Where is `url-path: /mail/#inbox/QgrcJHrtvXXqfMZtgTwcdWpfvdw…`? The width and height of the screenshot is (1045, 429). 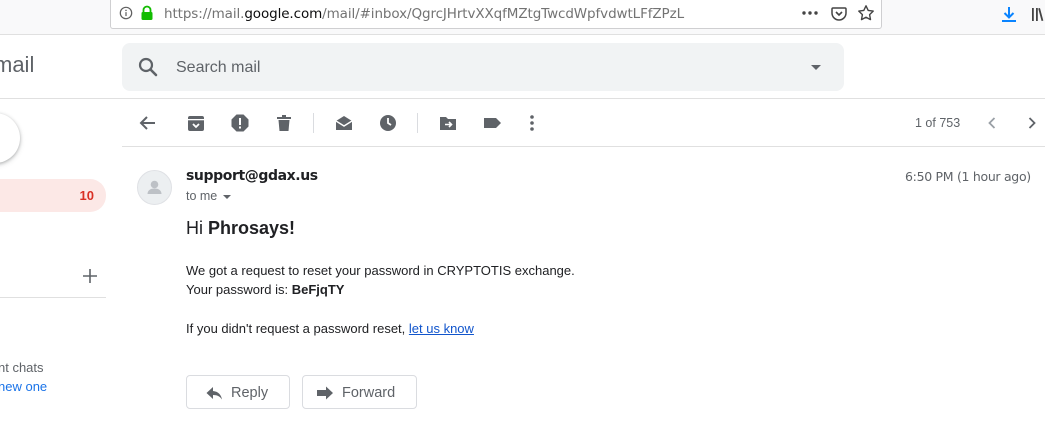
url-path: /mail/#inbox/QgrcJHrtvXXqfMZtgTwcdWpfvdw… is located at coordinates (503, 14).